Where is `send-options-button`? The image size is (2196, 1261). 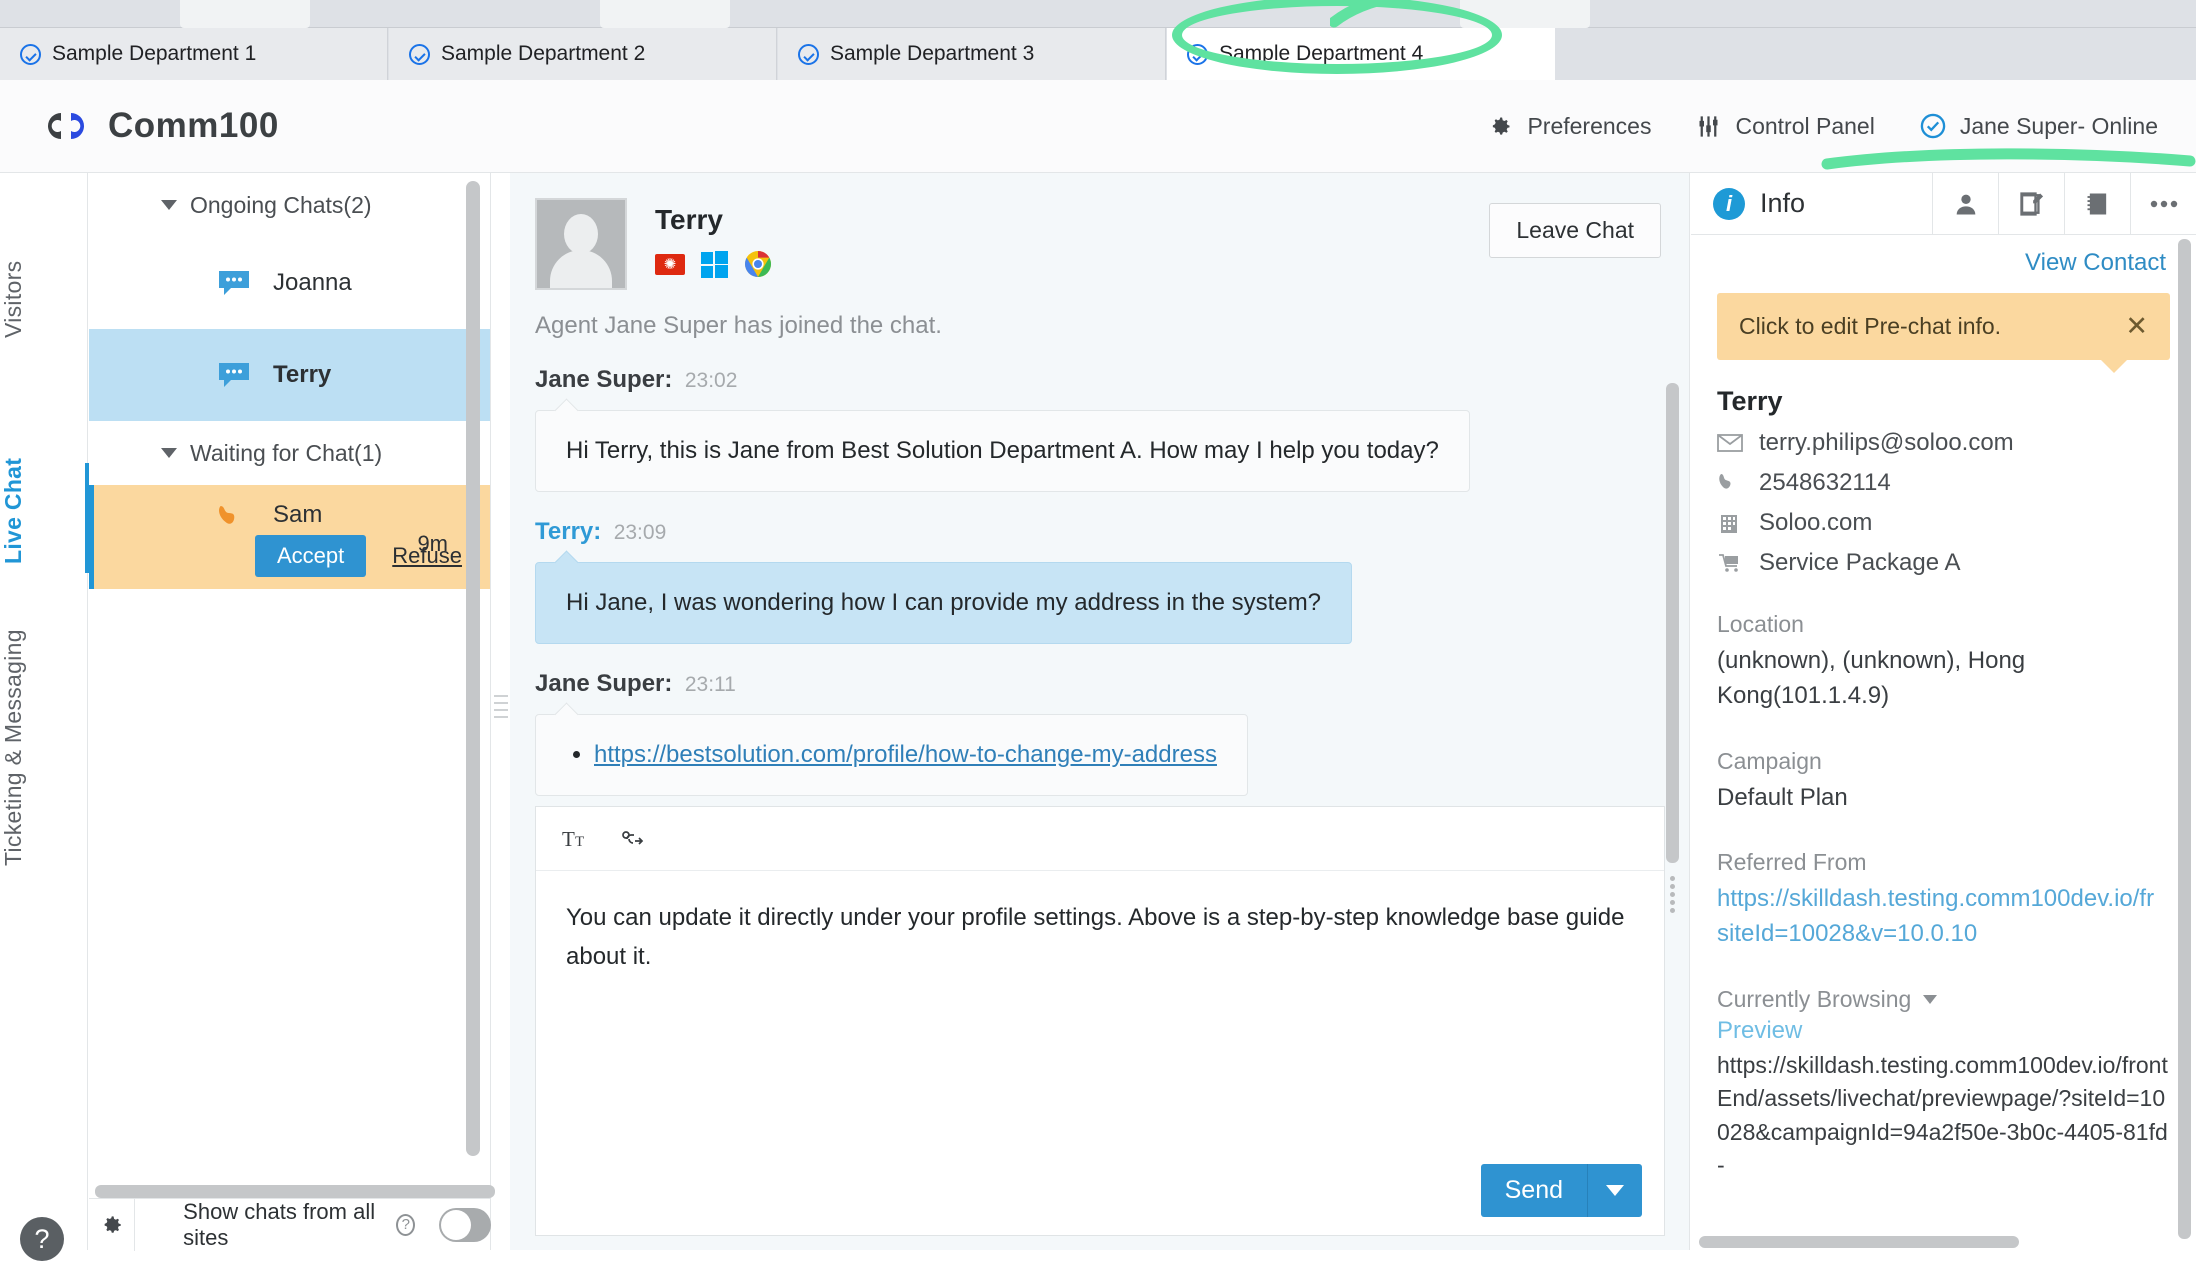
send-options-button is located at coordinates (1614, 1190).